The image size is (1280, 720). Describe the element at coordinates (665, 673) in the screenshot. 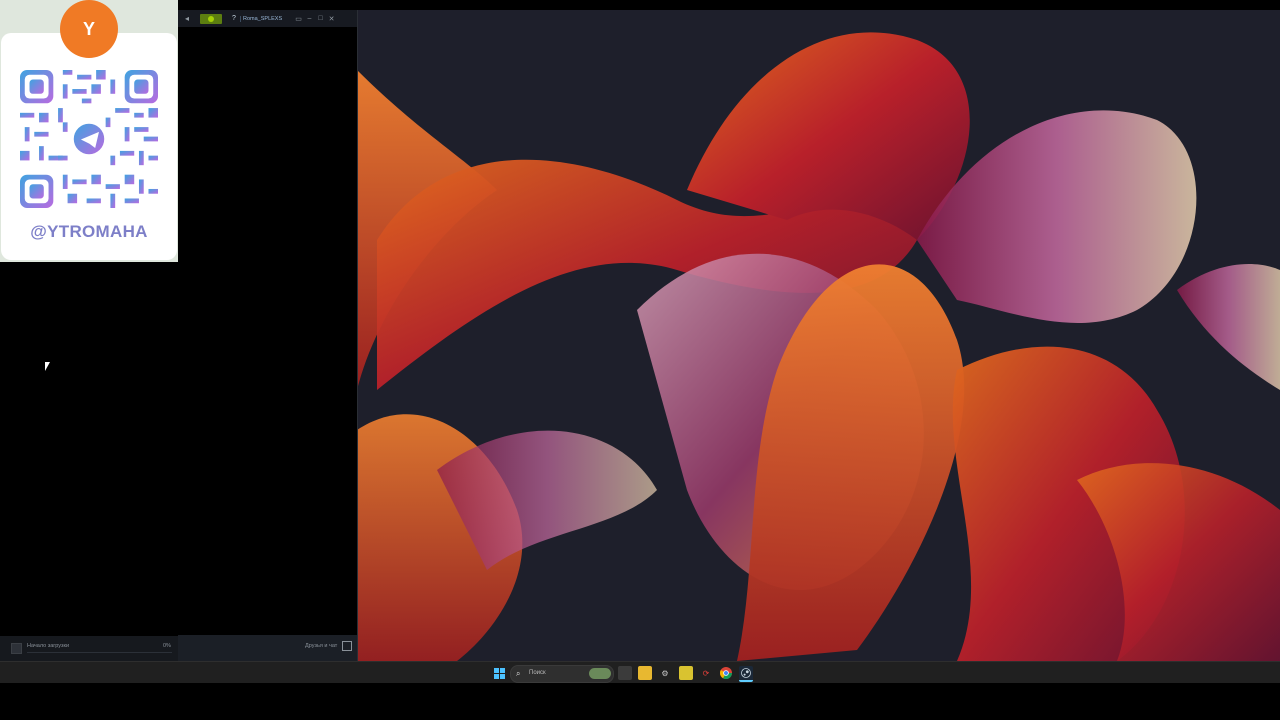

I see `settings-icon: ⚙` at that location.